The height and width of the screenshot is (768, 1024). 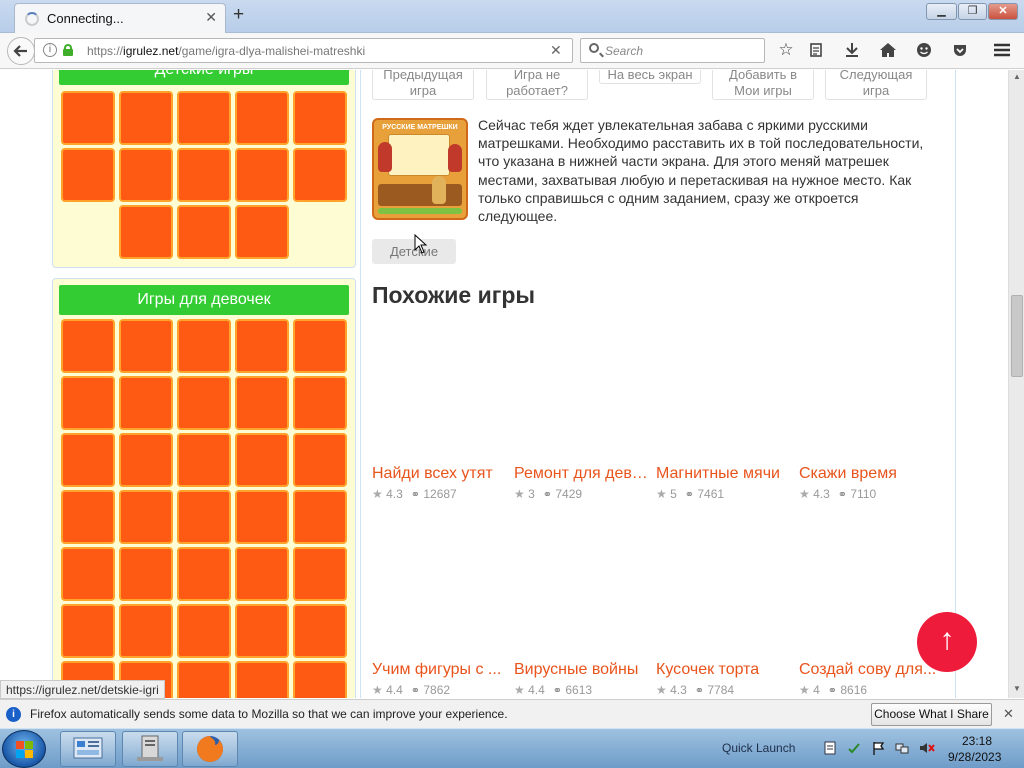 I want to click on info-icon: i, so click(x=50, y=50).